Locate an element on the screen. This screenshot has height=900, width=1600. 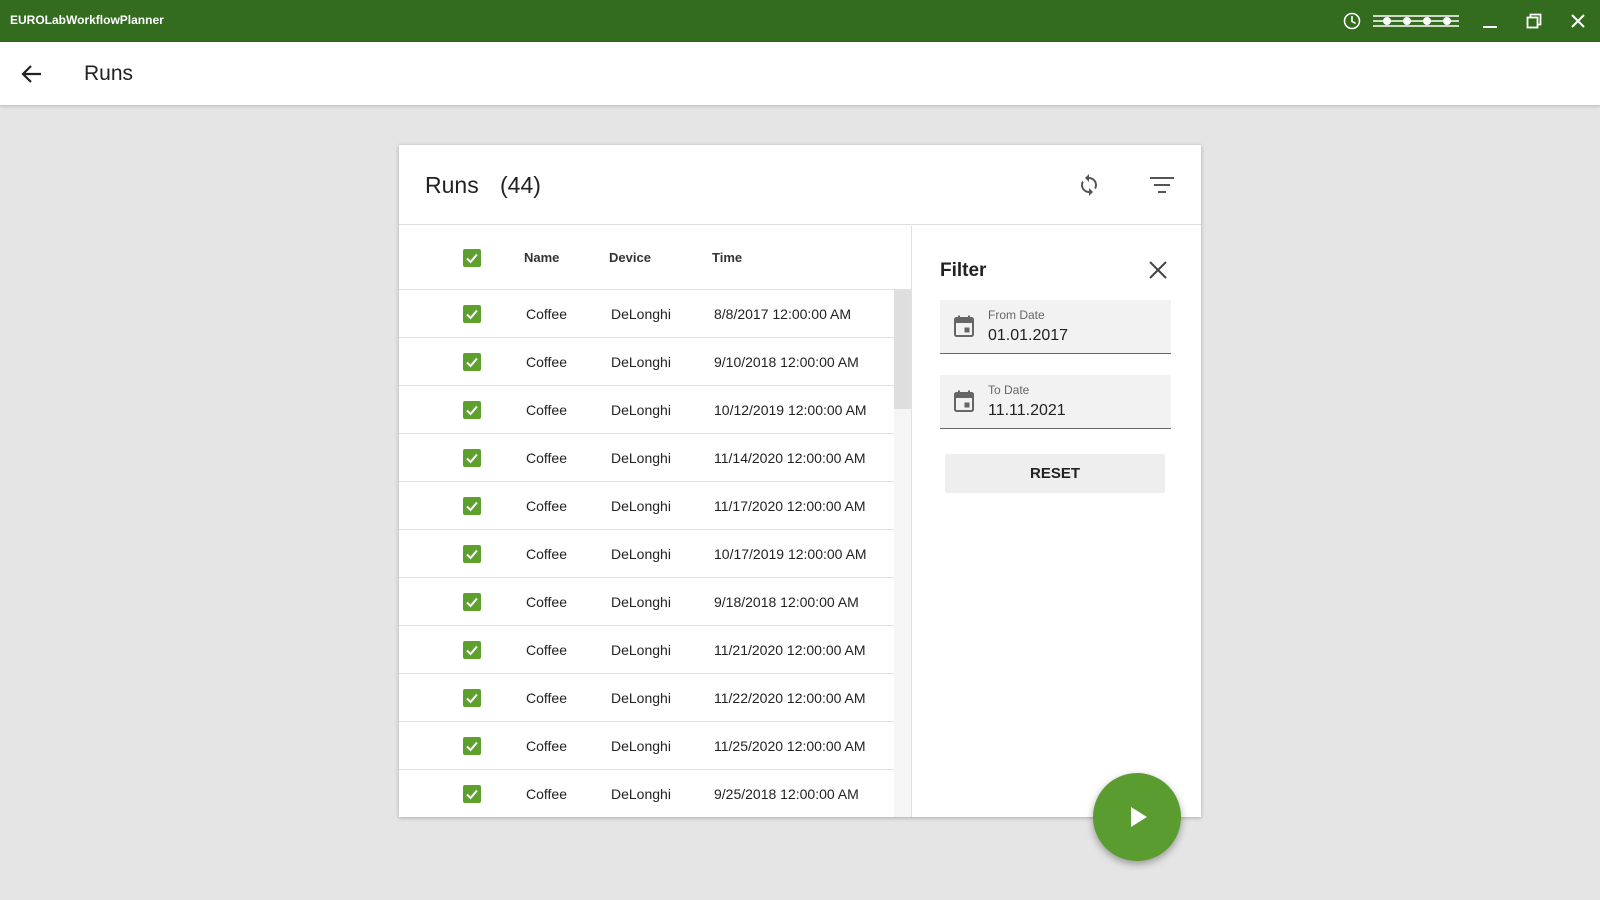
column-header-name: Name is located at coordinates (541, 257).